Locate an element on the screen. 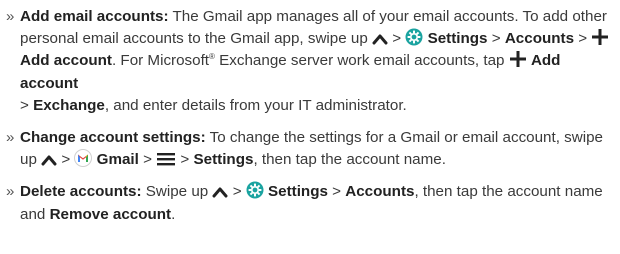 The image size is (620, 254). hamburger-menu-icon is located at coordinates (166, 159).